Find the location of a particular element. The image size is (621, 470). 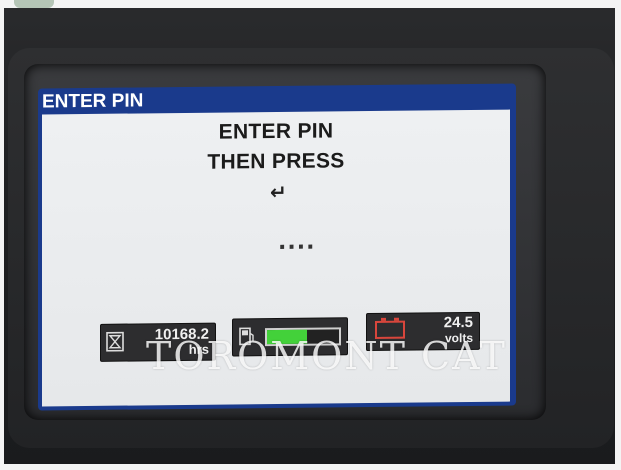

dealer-watermark: TOROMONT CAT is located at coordinates (326, 356).